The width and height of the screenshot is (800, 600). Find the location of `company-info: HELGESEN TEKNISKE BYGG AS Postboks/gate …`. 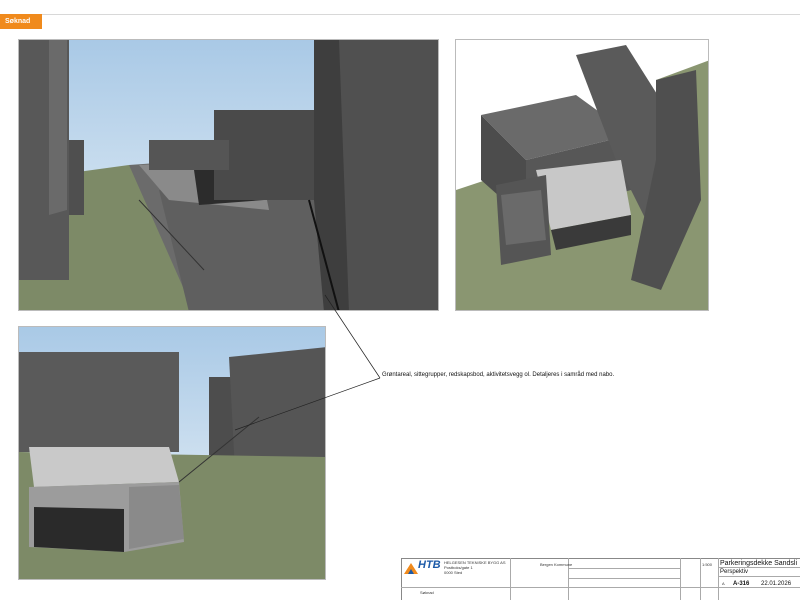

company-info: HELGESEN TEKNISKE BYGG AS Postboks/gate … is located at coordinates (475, 567).